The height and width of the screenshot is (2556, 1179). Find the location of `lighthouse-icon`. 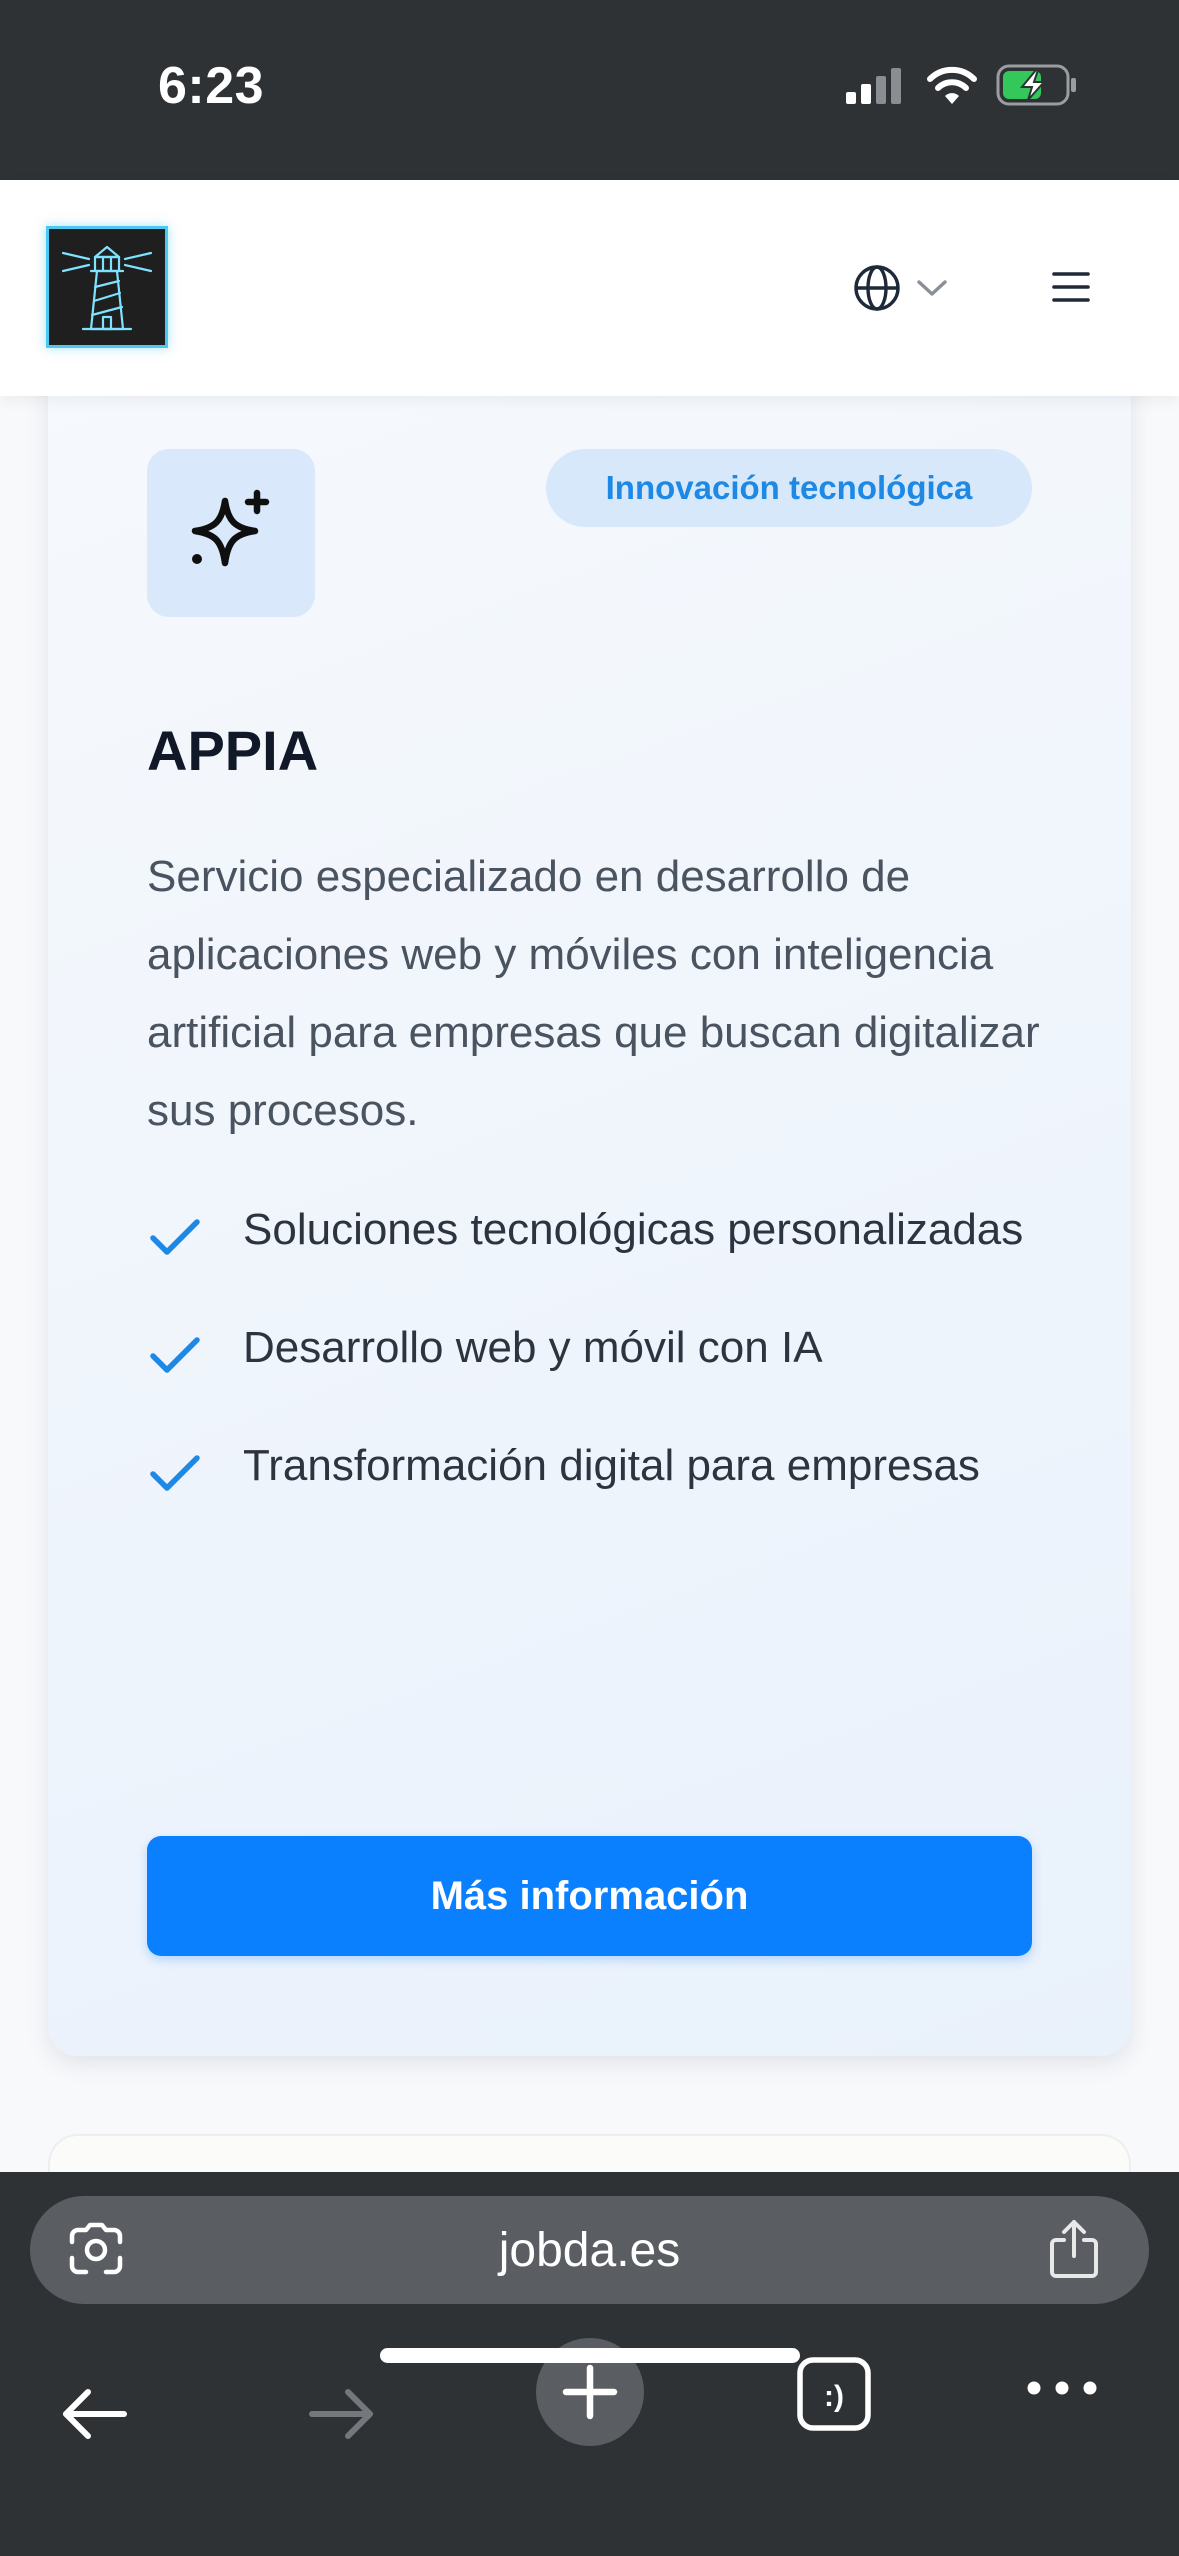

lighthouse-icon is located at coordinates (107, 288).